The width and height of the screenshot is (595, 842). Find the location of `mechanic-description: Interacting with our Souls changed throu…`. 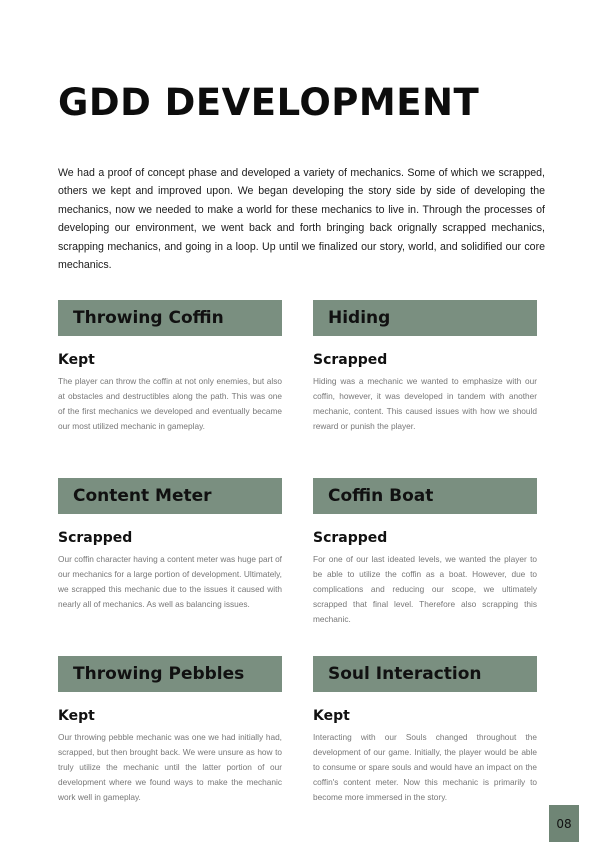

mechanic-description: Interacting with our Souls changed throu… is located at coordinates (425, 767).